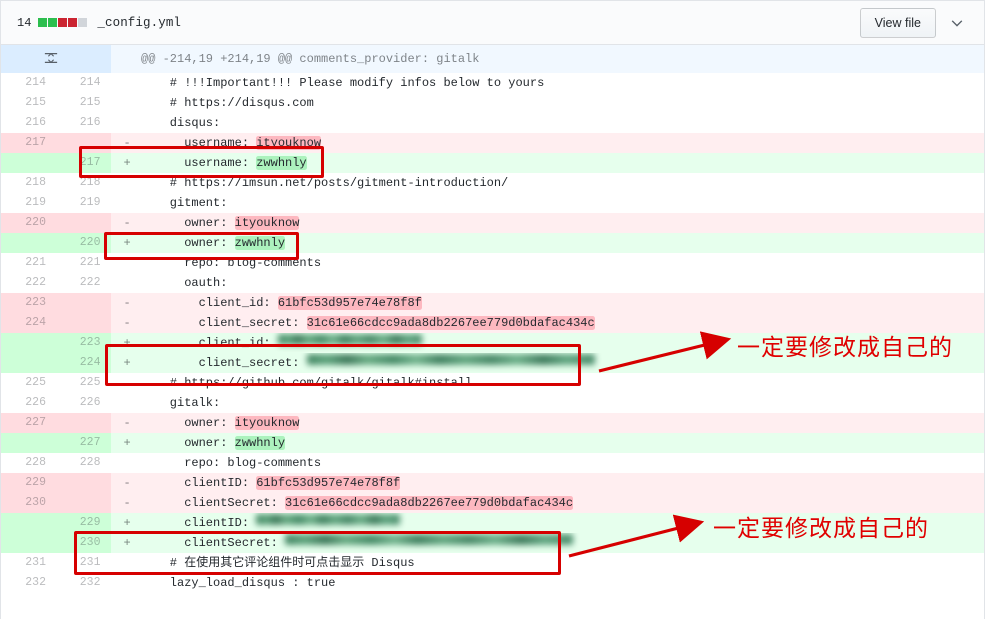  I want to click on line-number-new: 230, so click(83, 543).